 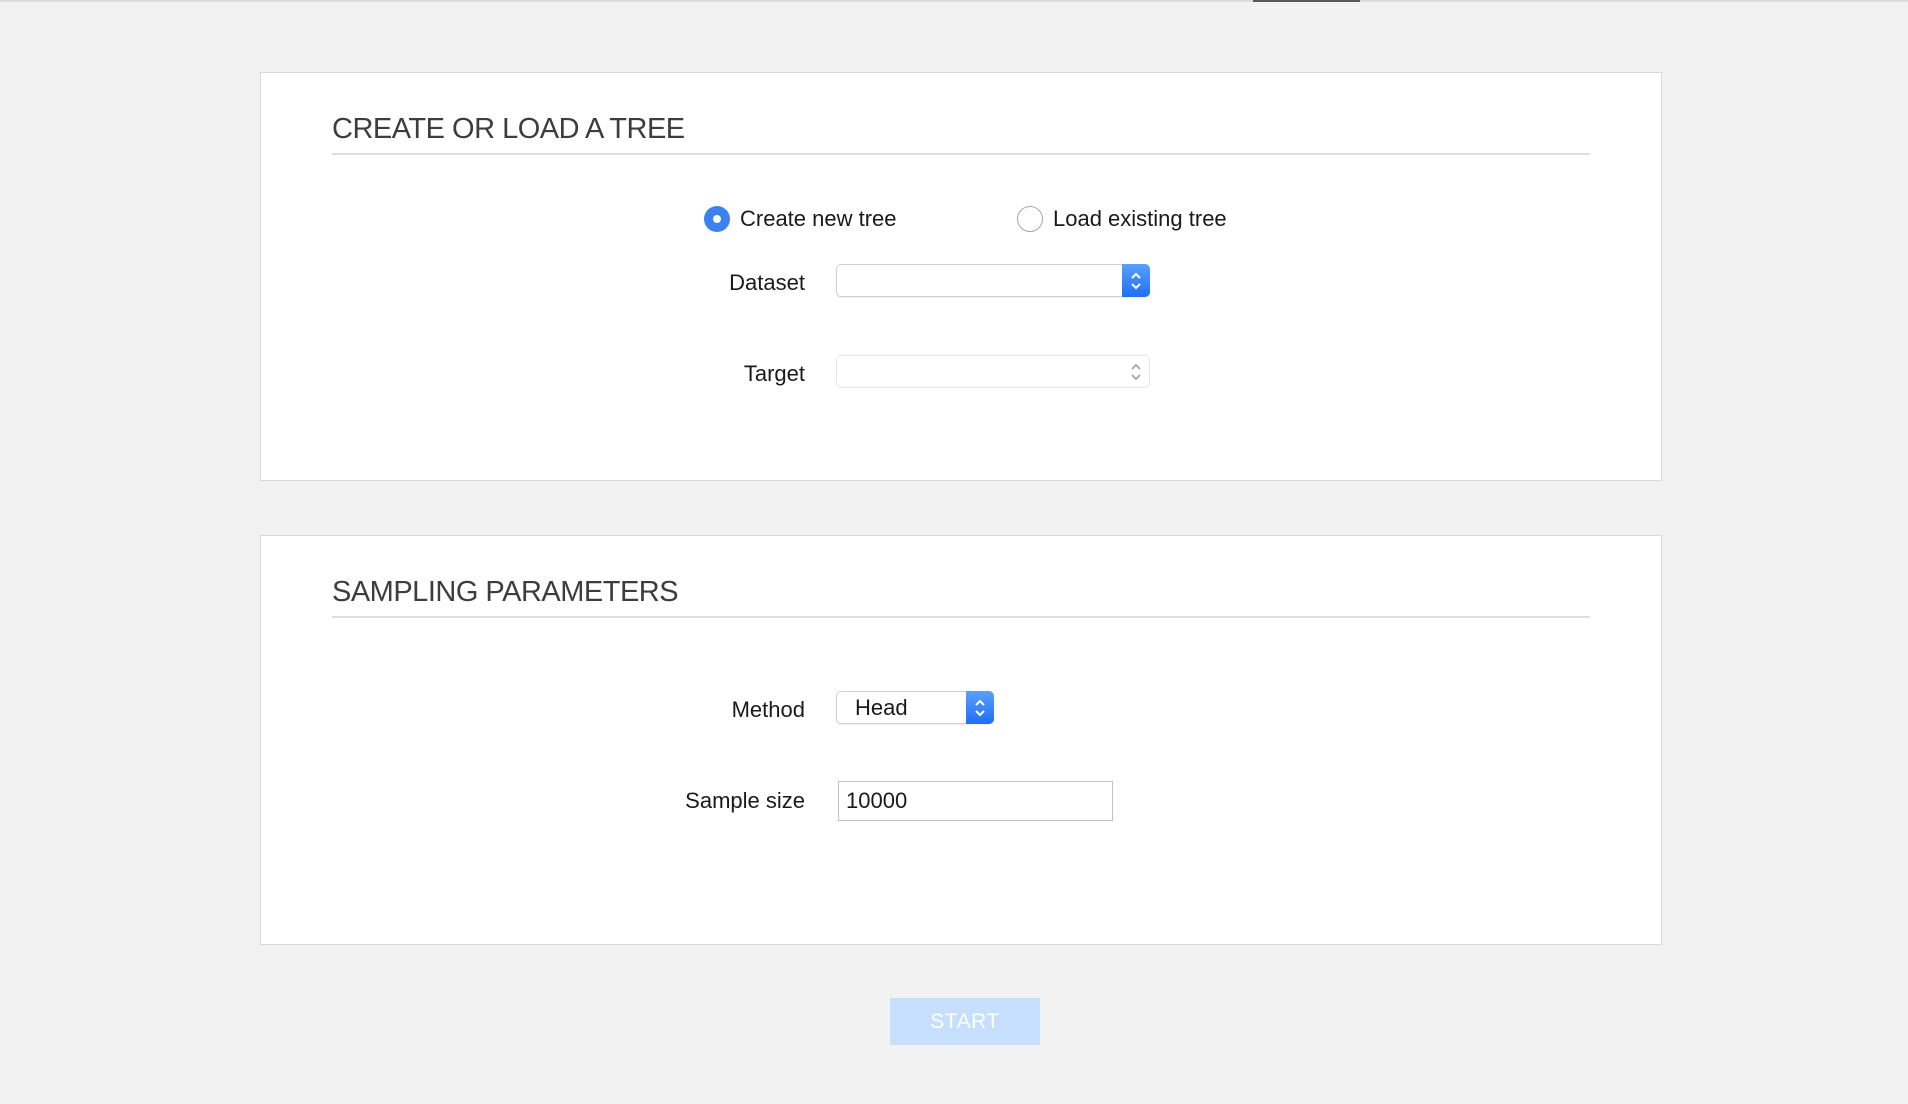 What do you see at coordinates (768, 709) in the screenshot?
I see `method-label: Method` at bounding box center [768, 709].